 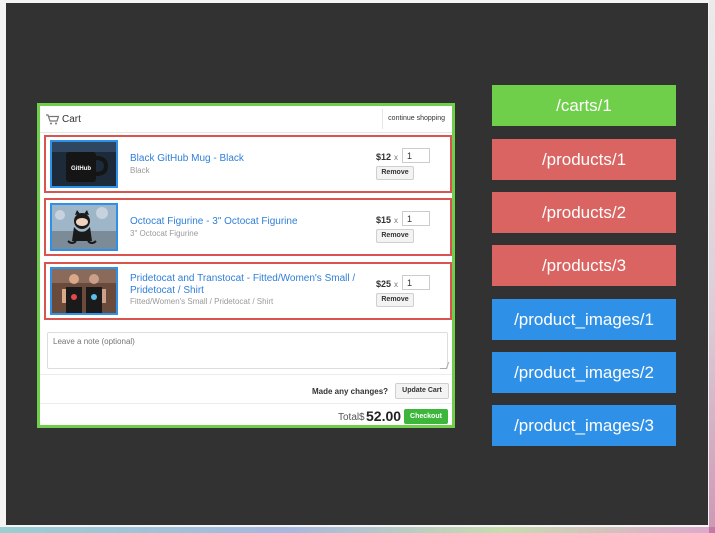 What do you see at coordinates (584, 212) in the screenshot?
I see `route-label-product-2: /products/2` at bounding box center [584, 212].